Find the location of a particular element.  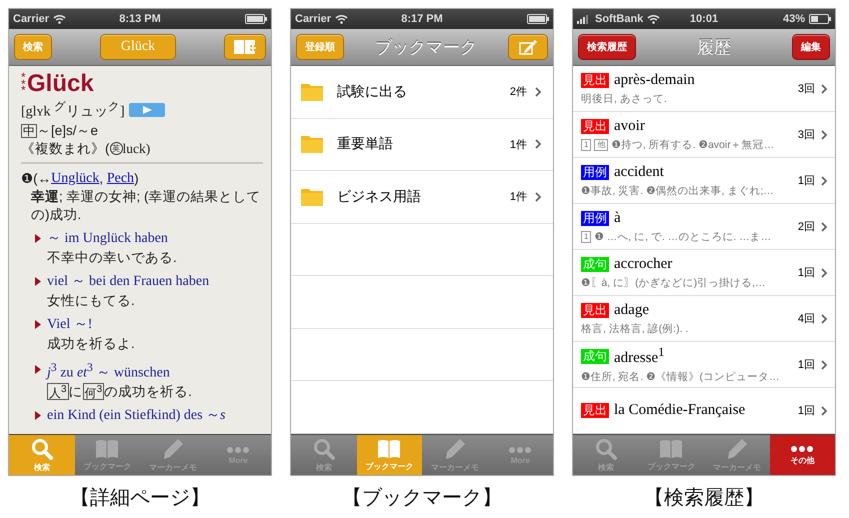

status-time: 8:13 PM is located at coordinates (140, 19).